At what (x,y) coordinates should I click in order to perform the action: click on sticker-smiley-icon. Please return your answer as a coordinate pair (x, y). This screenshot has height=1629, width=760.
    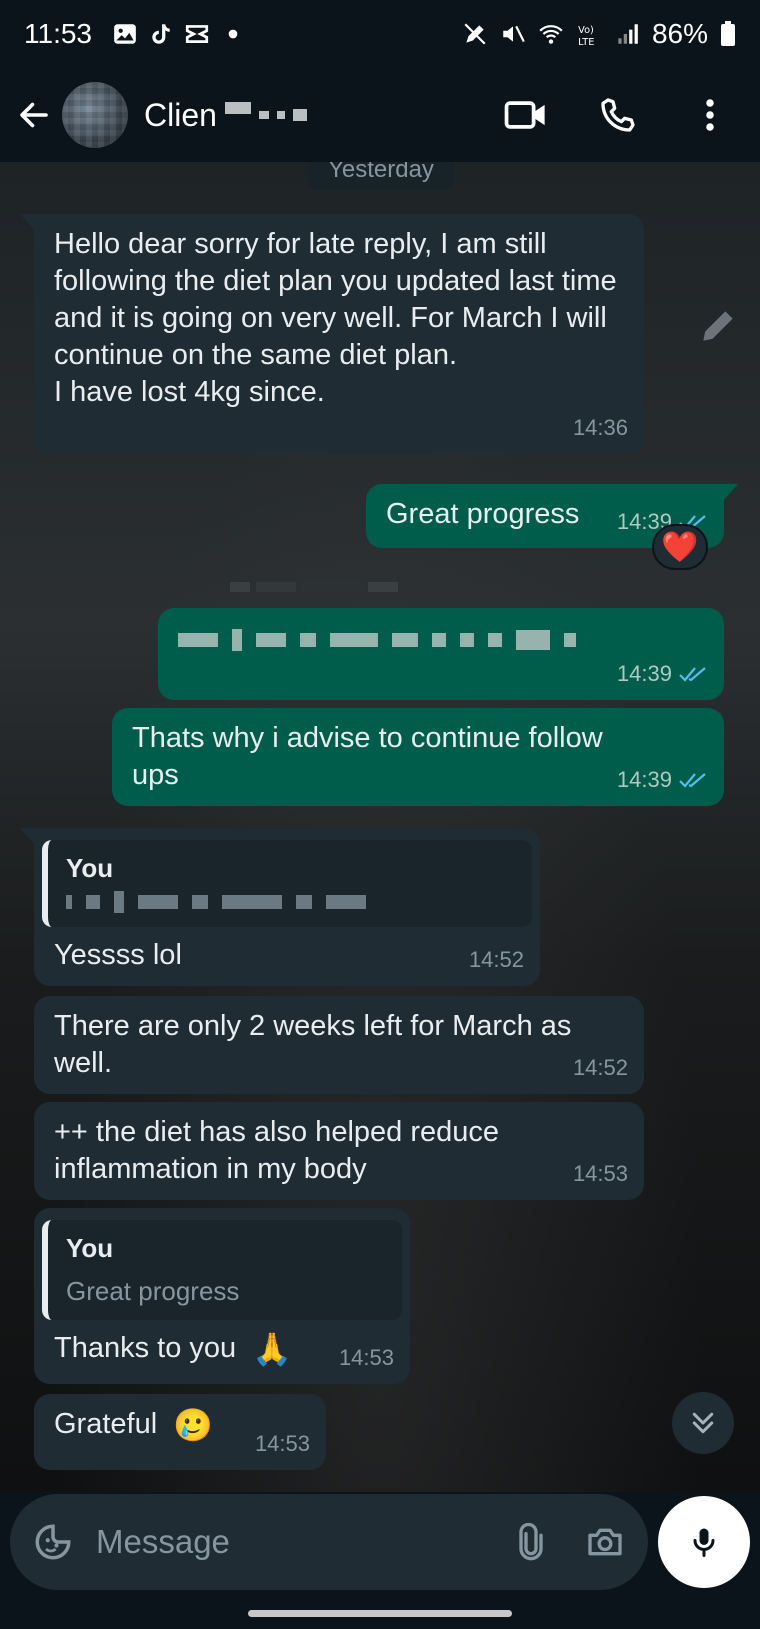
    Looking at the image, I should click on (53, 1542).